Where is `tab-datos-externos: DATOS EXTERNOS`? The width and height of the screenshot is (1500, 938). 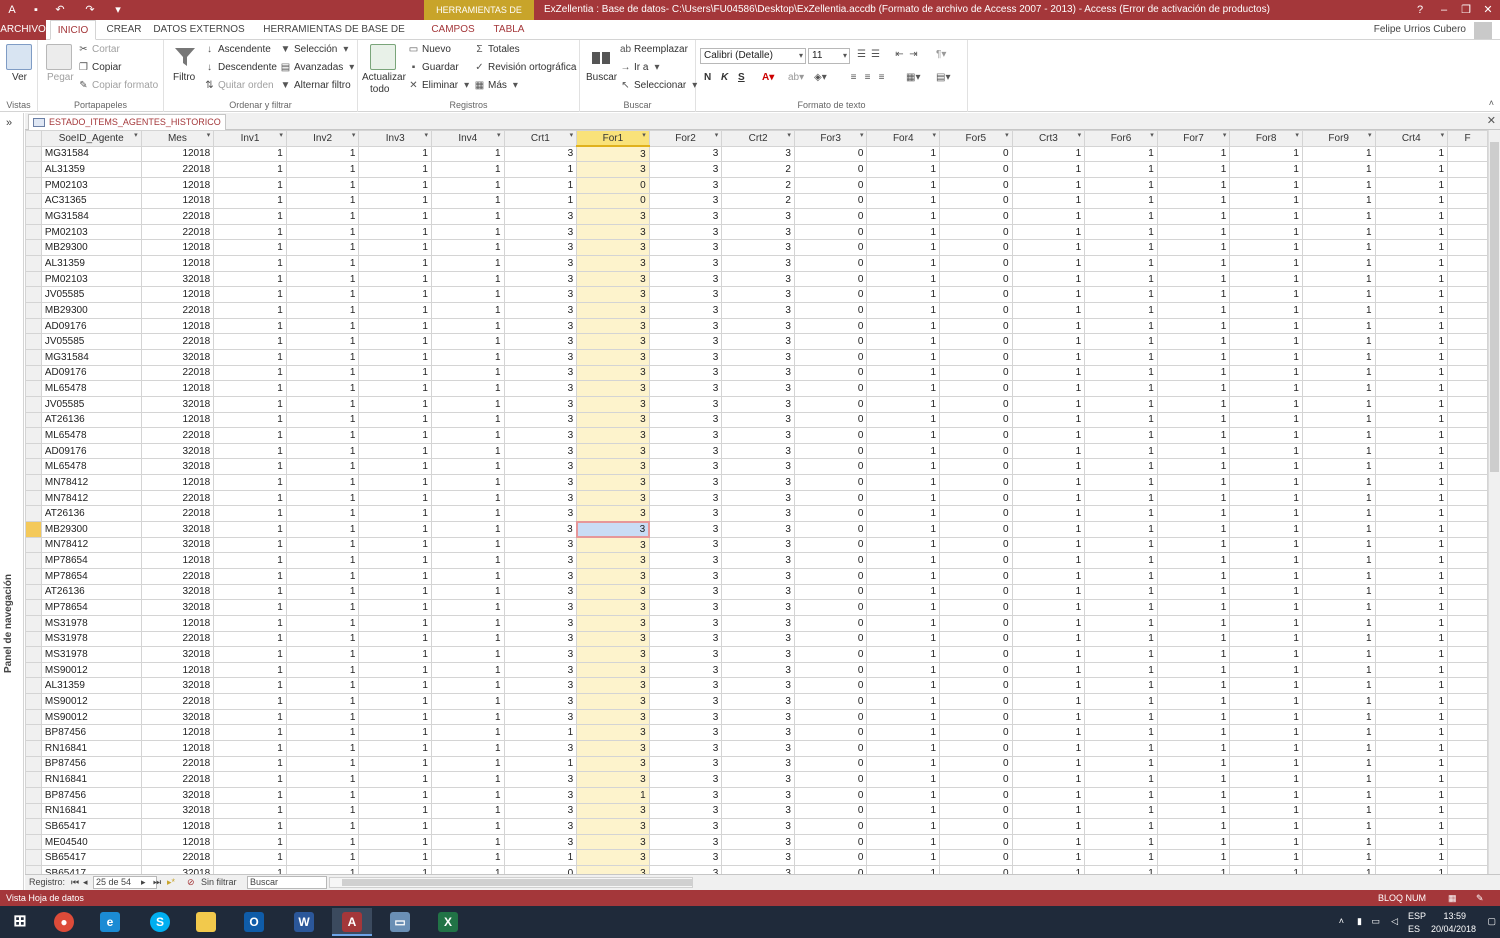 tab-datos-externos: DATOS EXTERNOS is located at coordinates (199, 30).